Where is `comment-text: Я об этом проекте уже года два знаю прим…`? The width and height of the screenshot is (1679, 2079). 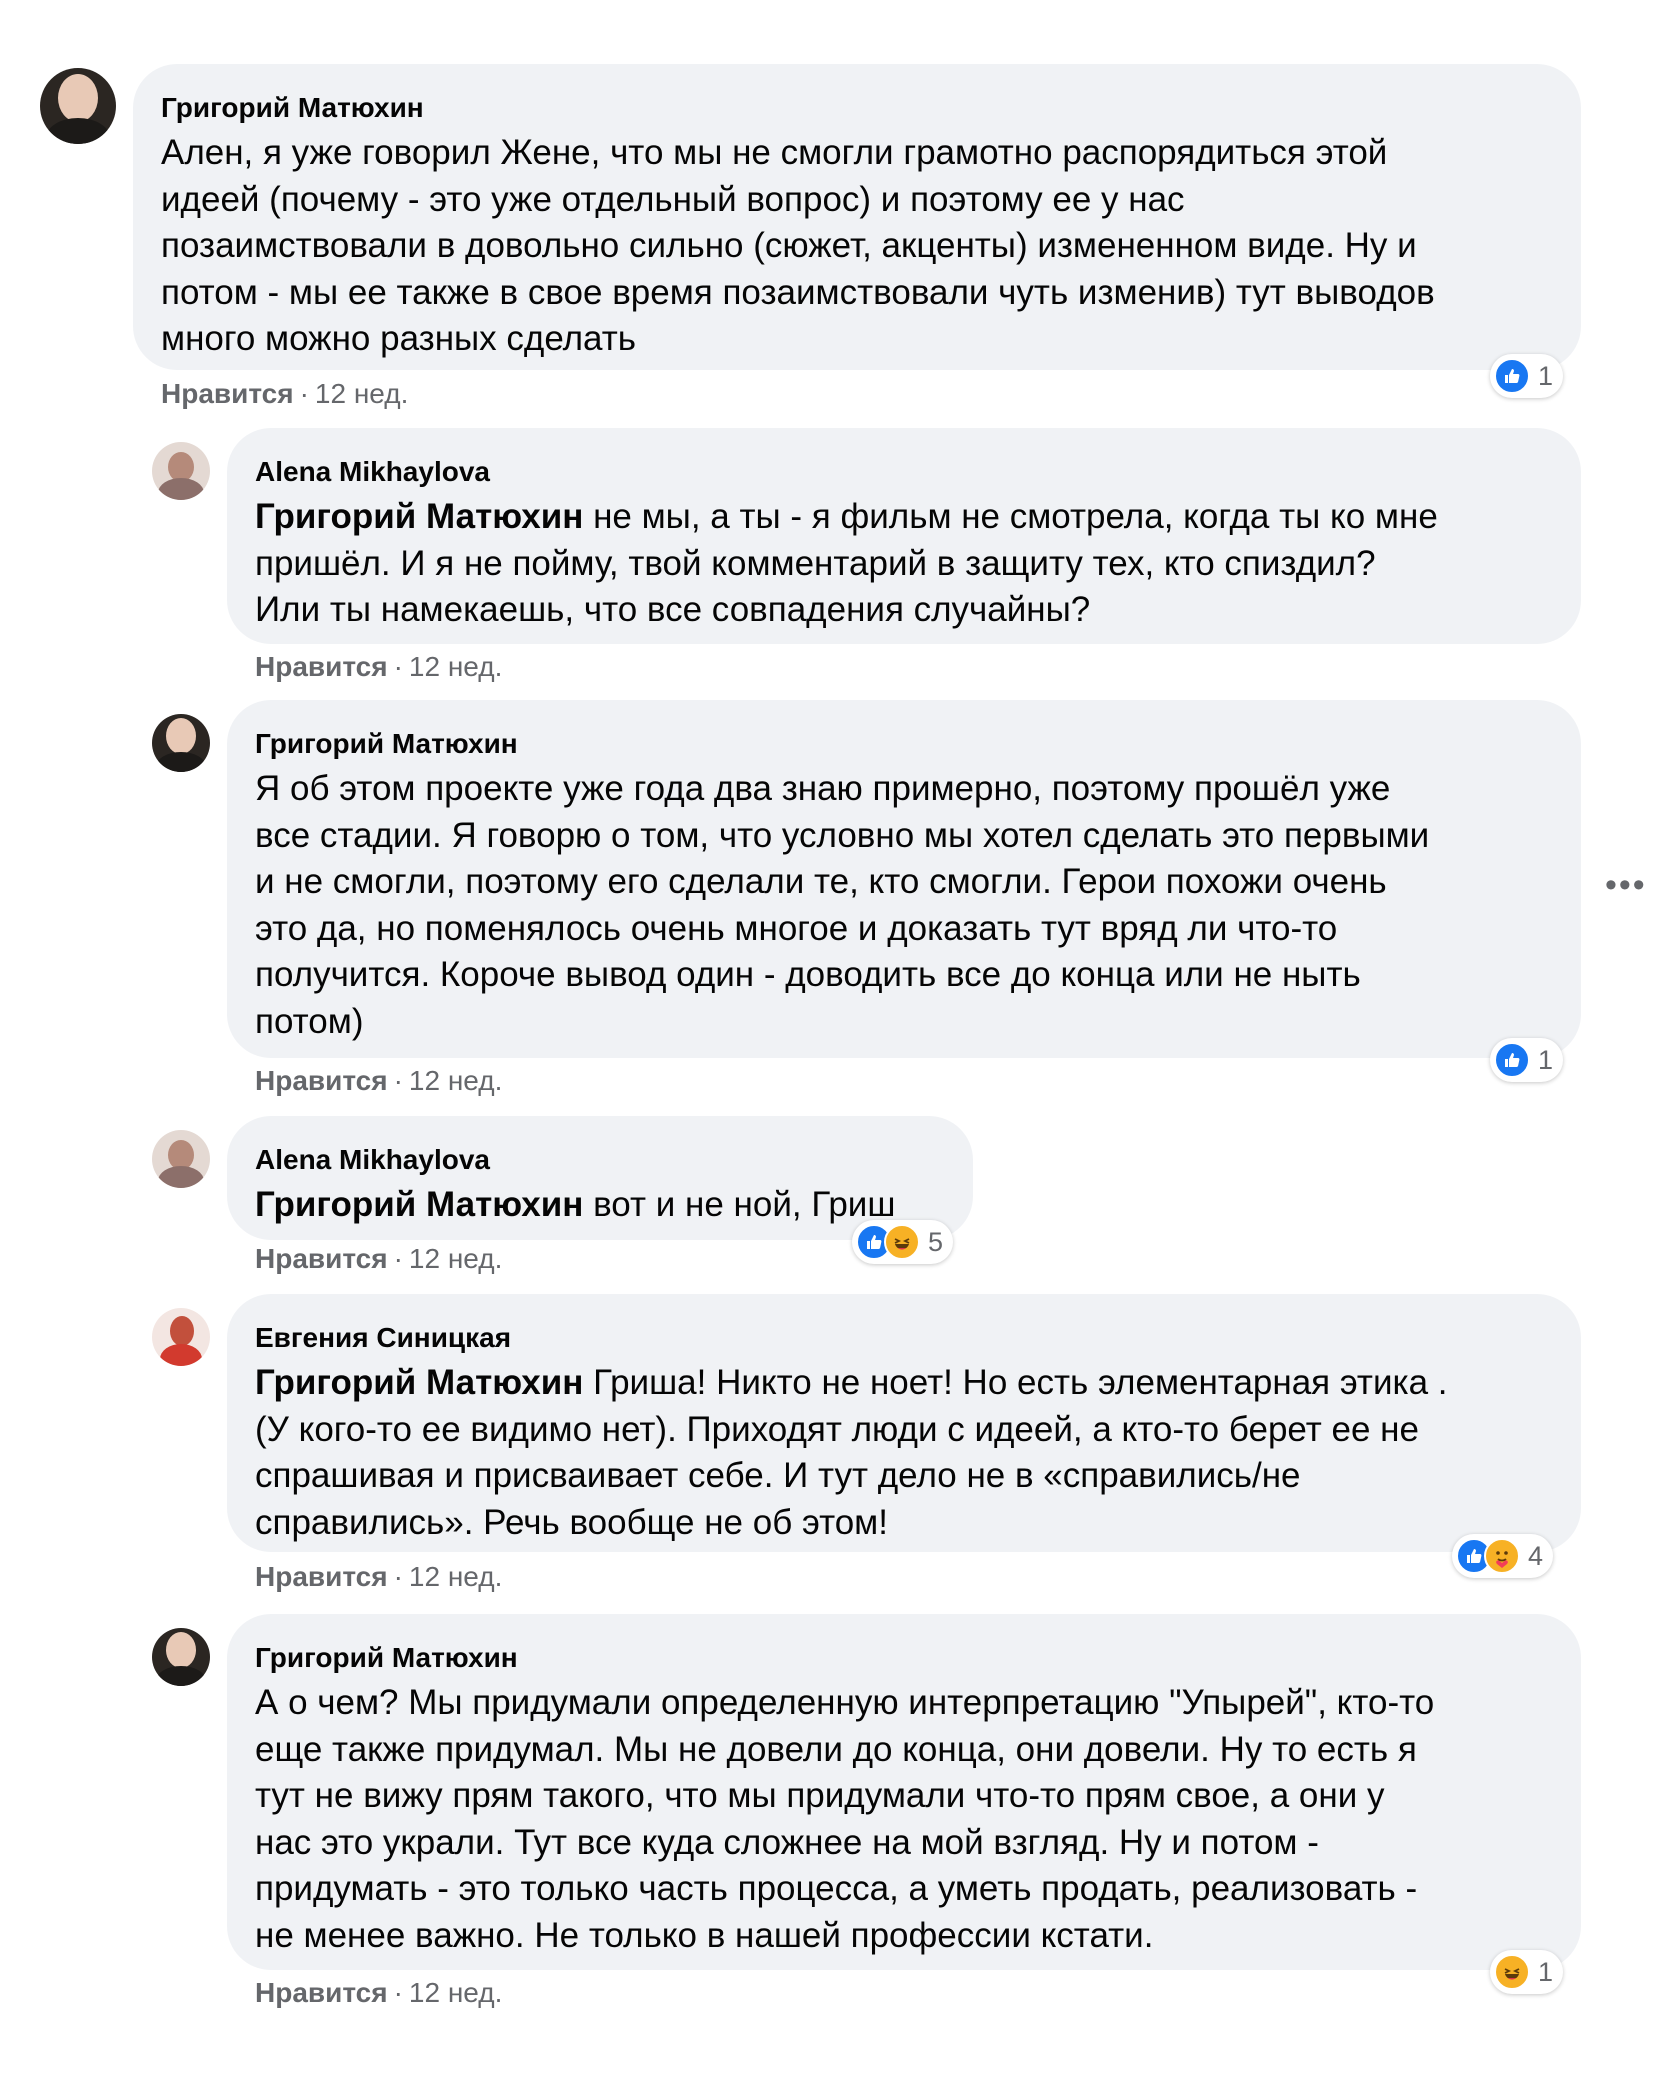
comment-text: Я об этом проекте уже года два знаю прим… is located at coordinates (842, 905).